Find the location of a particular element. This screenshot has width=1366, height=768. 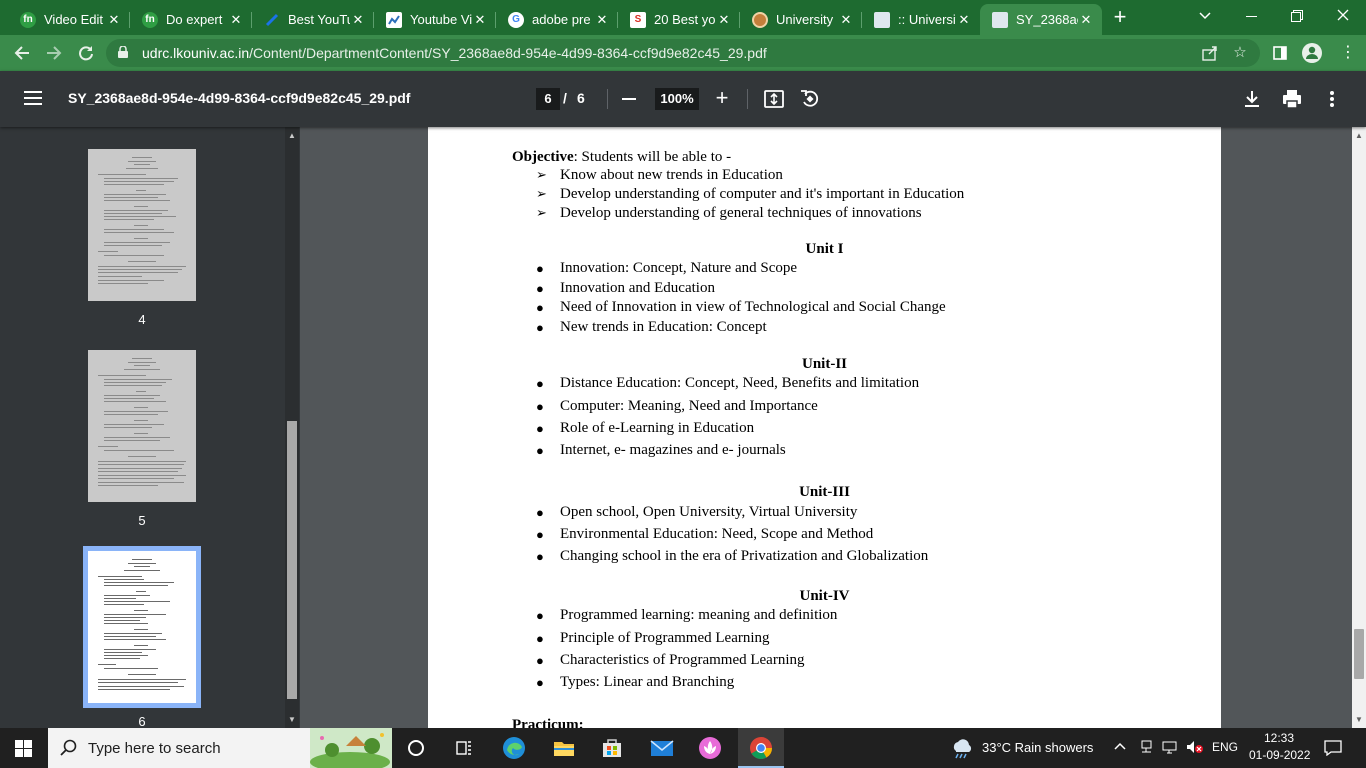

forward-arrow-icon is located at coordinates (54, 53).